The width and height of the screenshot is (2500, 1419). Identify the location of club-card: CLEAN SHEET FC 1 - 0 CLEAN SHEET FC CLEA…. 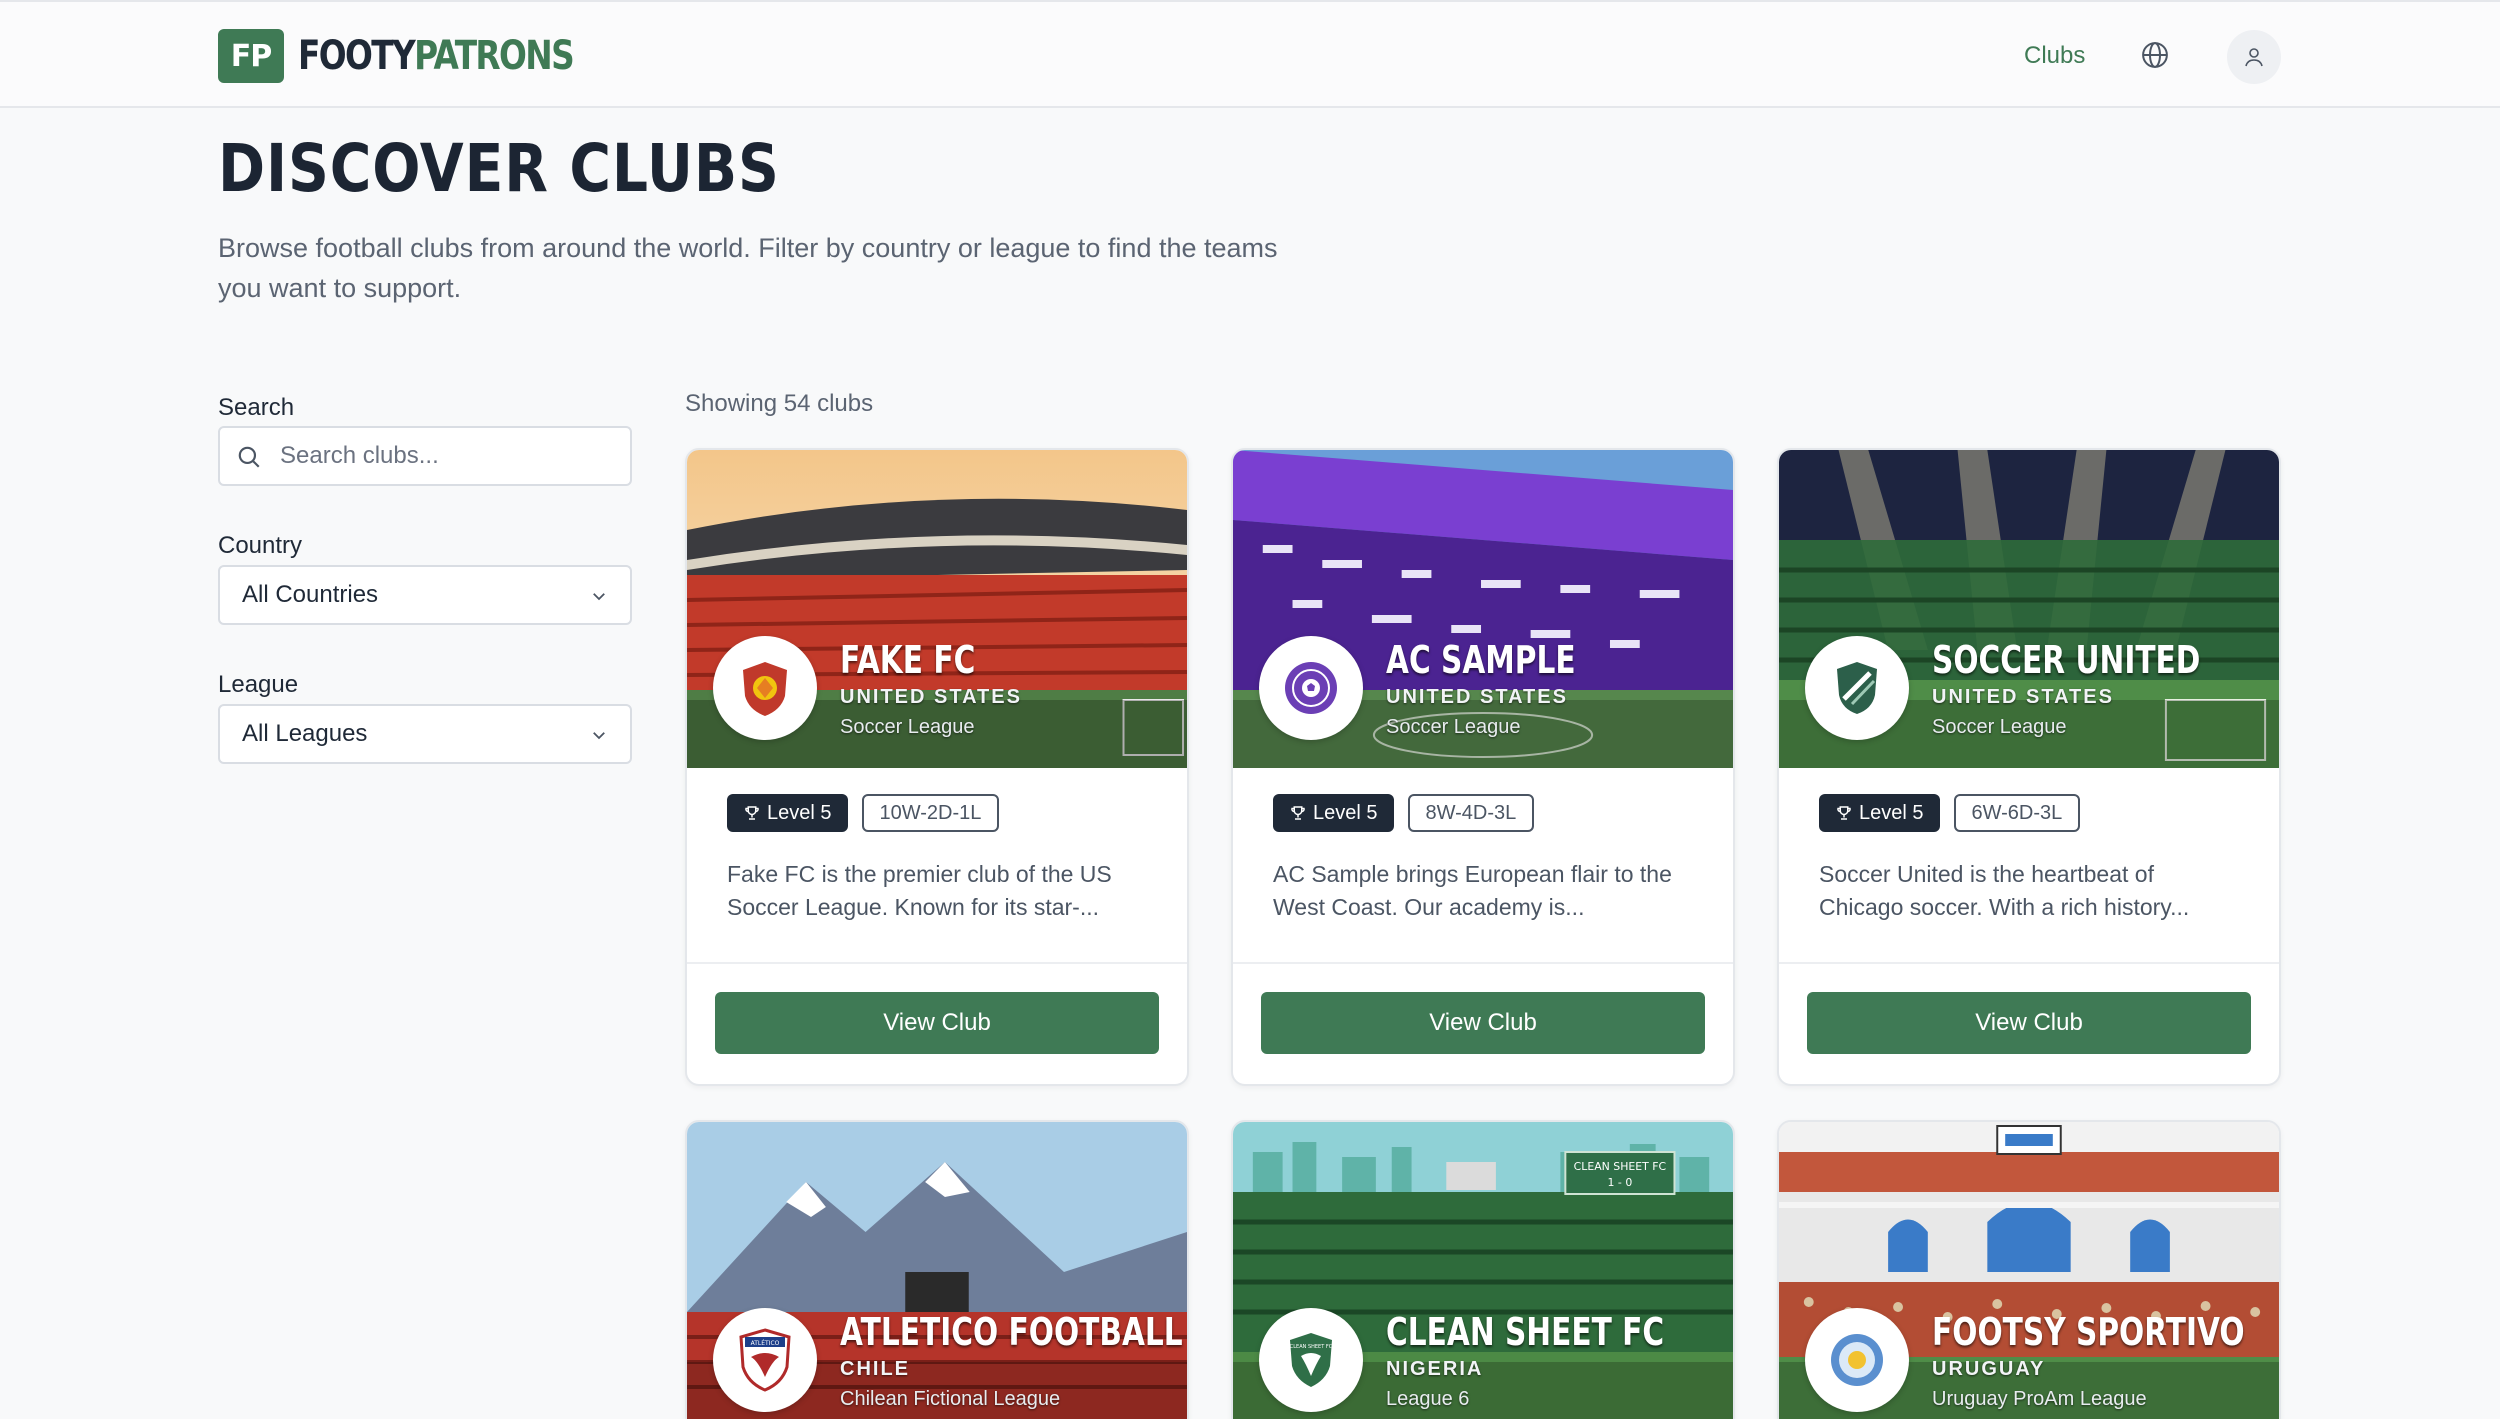
(1483, 1269).